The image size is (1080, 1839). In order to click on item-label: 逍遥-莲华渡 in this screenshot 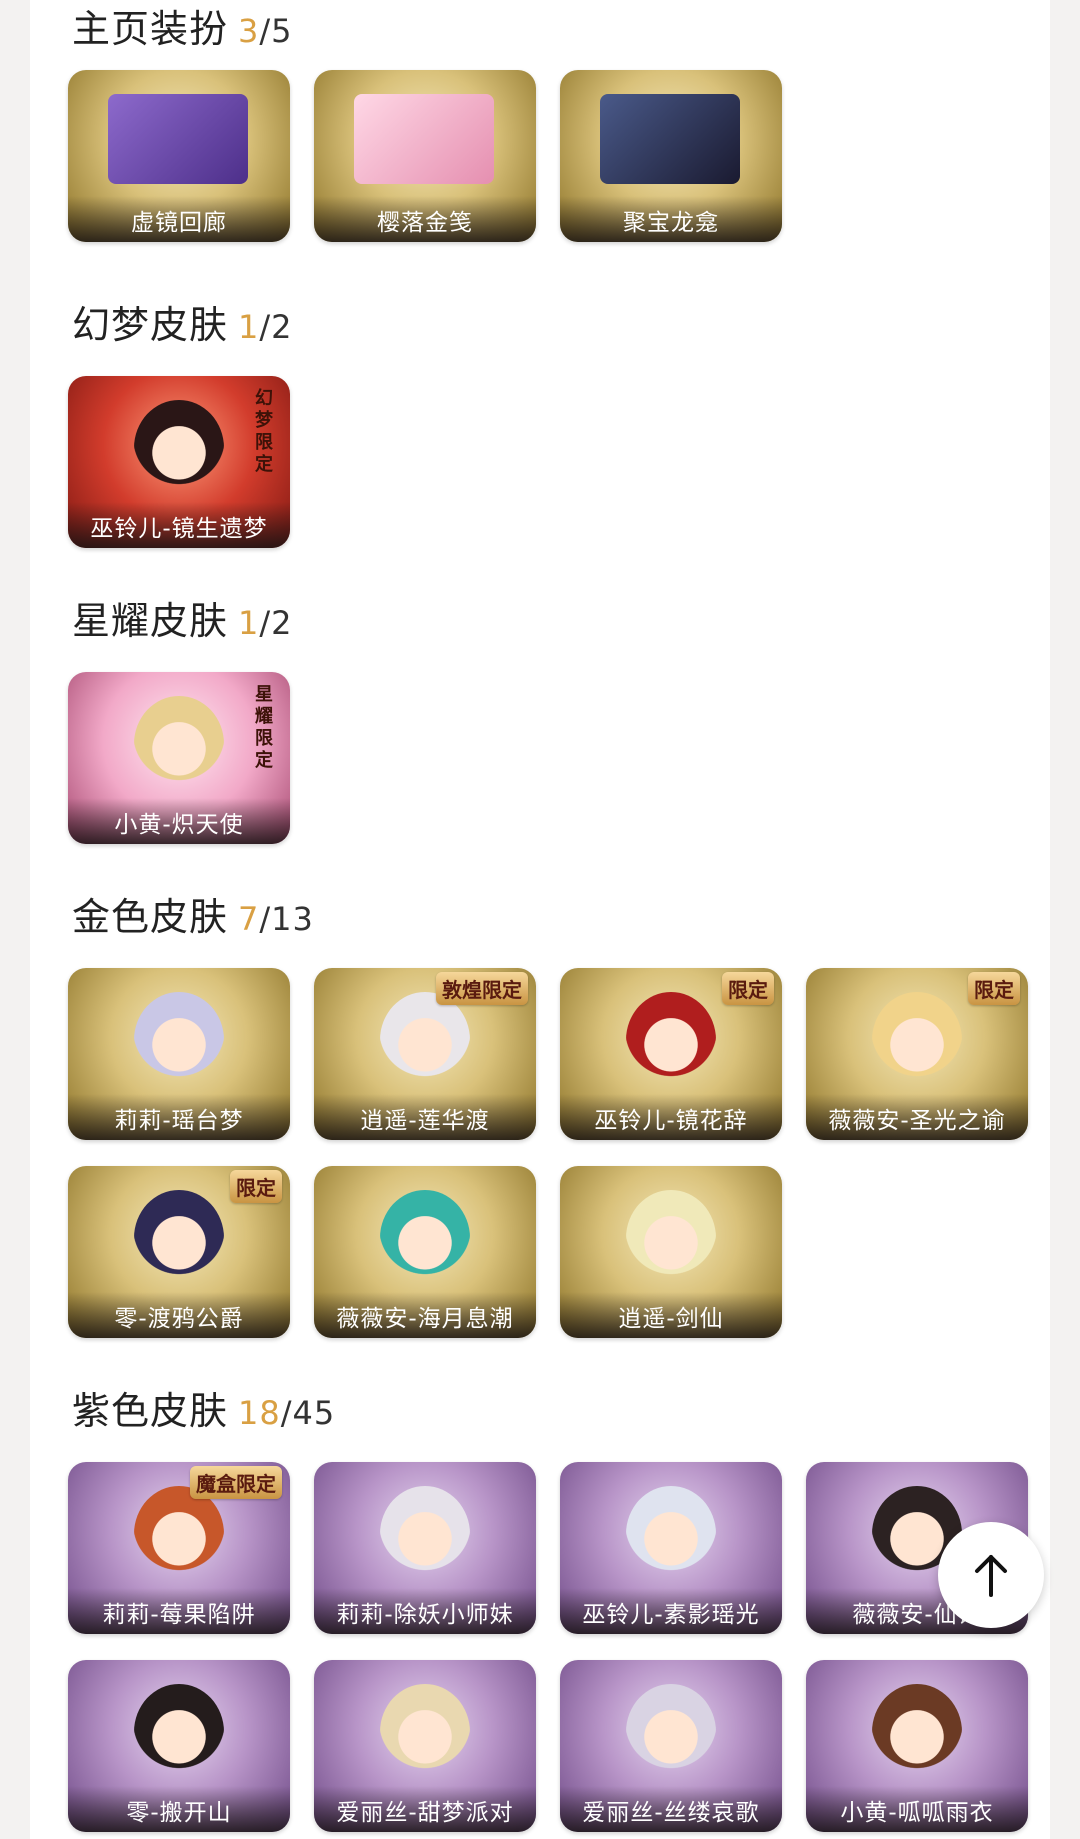, I will do `click(425, 1117)`.